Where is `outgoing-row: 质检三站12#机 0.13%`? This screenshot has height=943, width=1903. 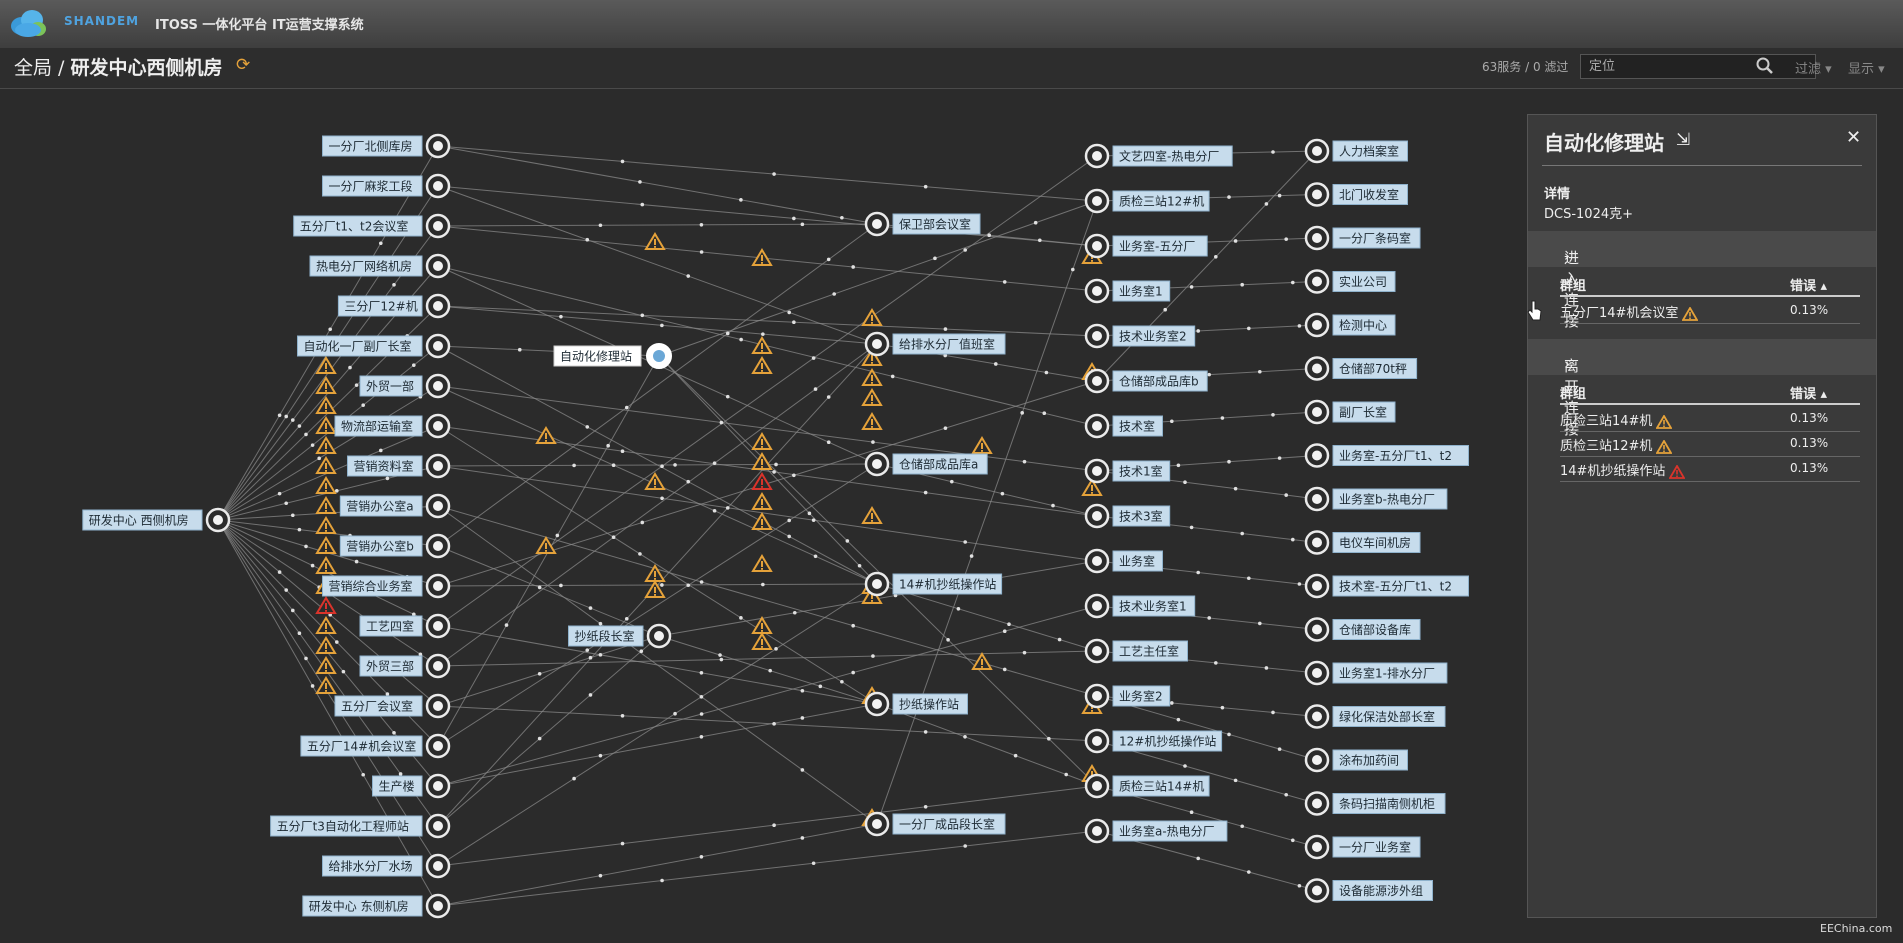 outgoing-row: 质检三站12#机 0.13% is located at coordinates (1710, 444).